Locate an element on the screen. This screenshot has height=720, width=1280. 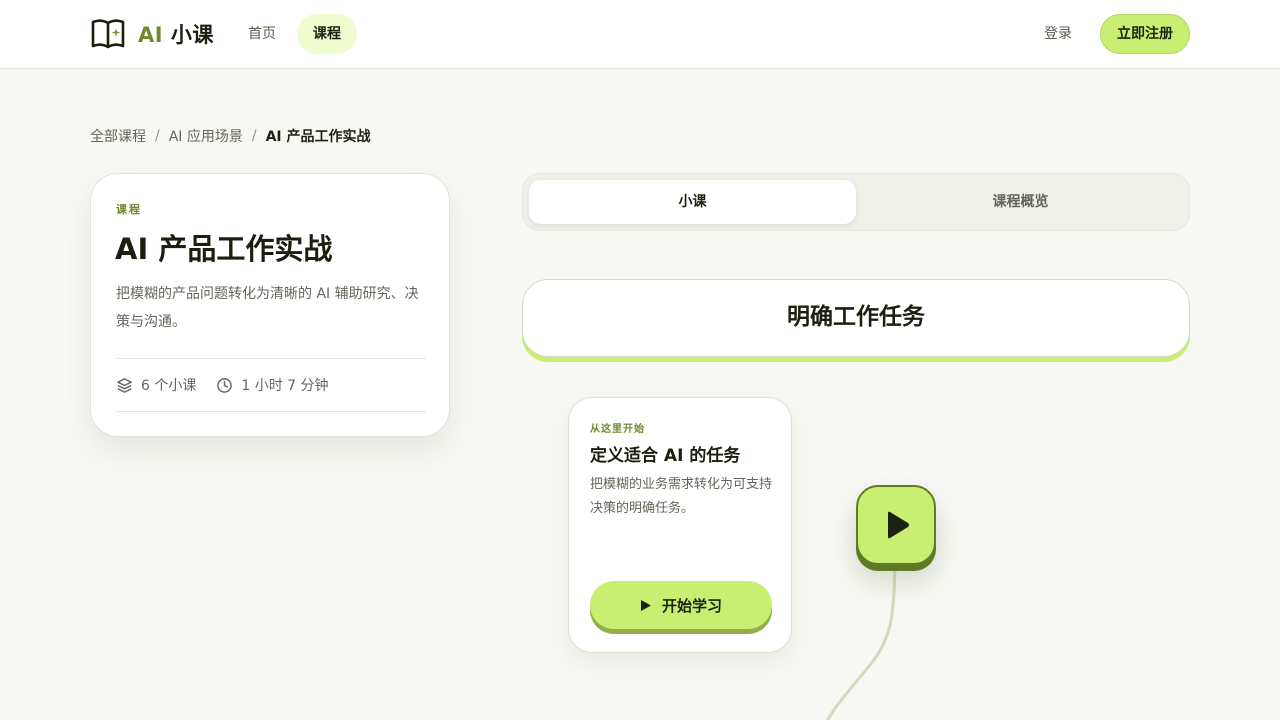
lessons-count-text: 6 个小课 is located at coordinates (169, 386).